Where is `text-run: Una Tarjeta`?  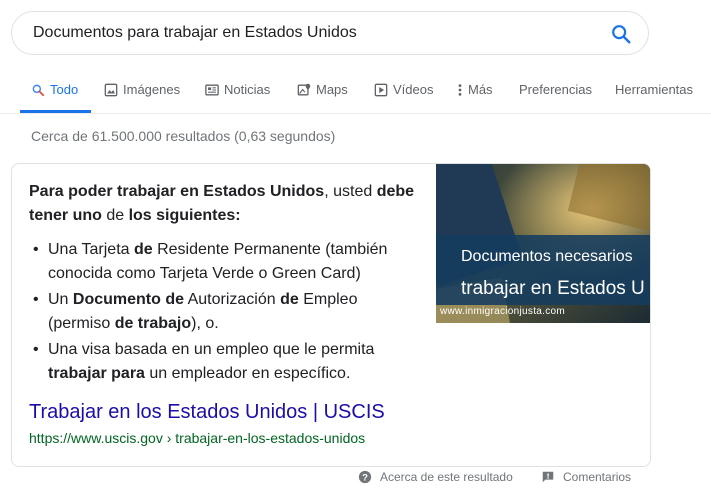
text-run: Una Tarjeta is located at coordinates (91, 249).